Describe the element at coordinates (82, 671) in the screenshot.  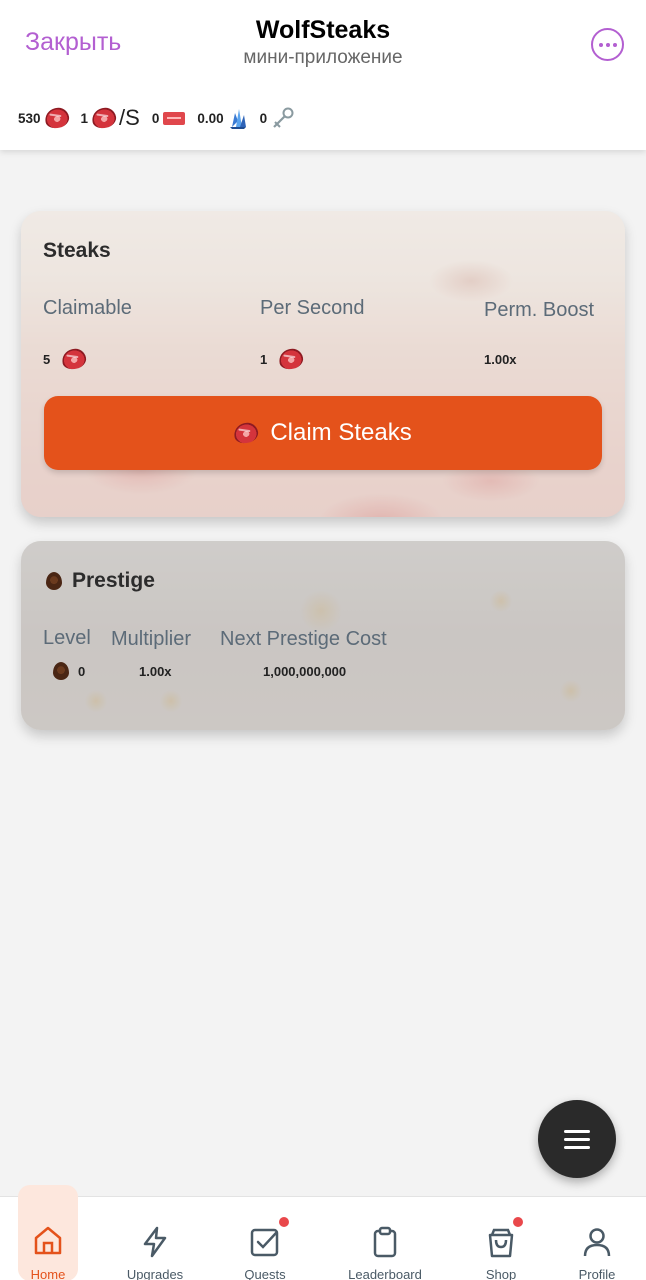
I see `level-value: 0` at that location.